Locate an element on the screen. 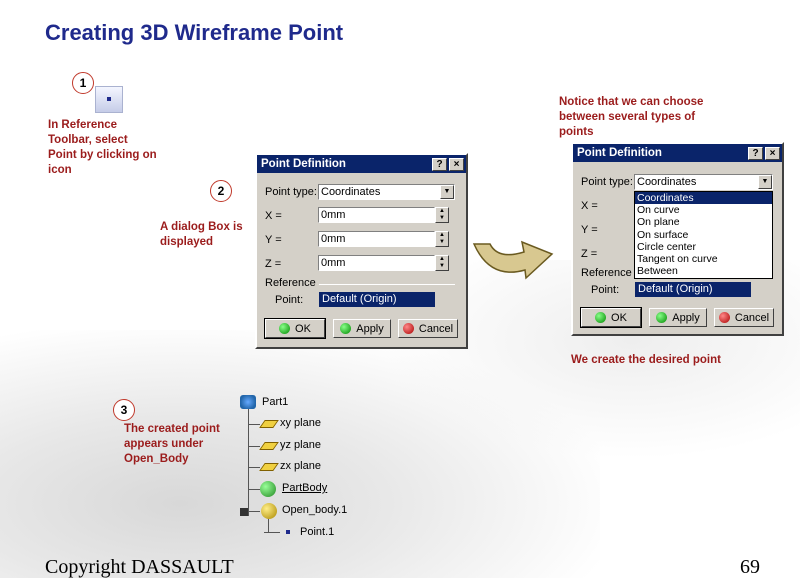  x-spinner: ▲ ▼ is located at coordinates (442, 215).